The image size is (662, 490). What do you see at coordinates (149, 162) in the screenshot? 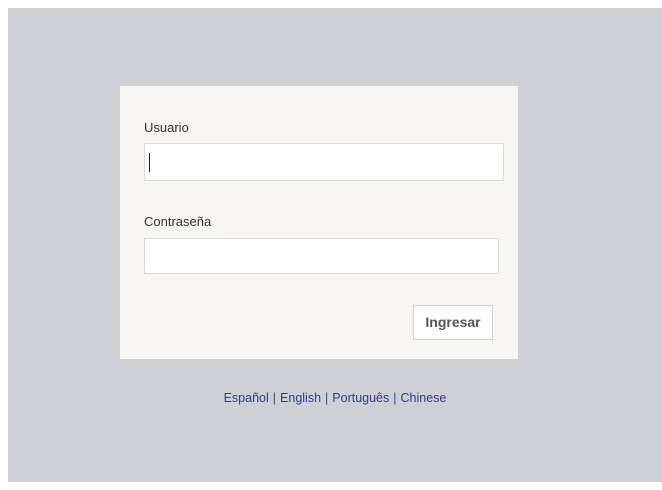
I see `text-cursor` at bounding box center [149, 162].